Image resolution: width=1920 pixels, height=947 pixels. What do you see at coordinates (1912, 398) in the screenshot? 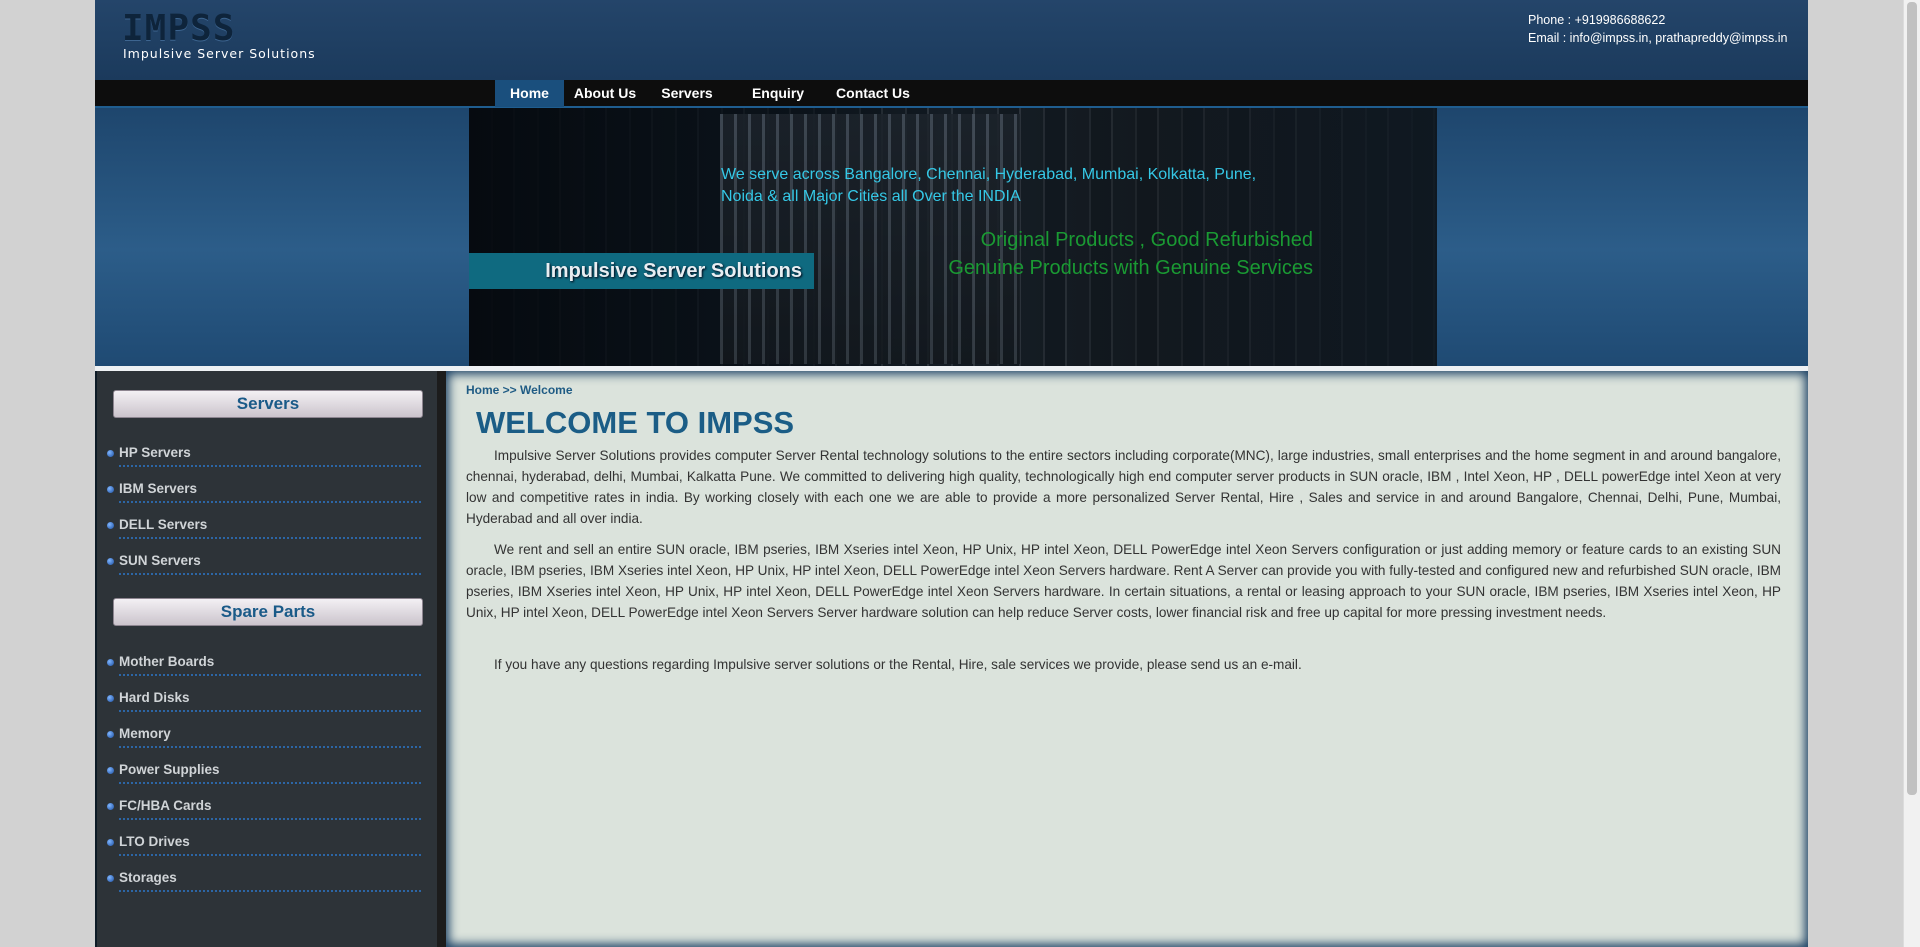
I see `scrollbar-thumb` at bounding box center [1912, 398].